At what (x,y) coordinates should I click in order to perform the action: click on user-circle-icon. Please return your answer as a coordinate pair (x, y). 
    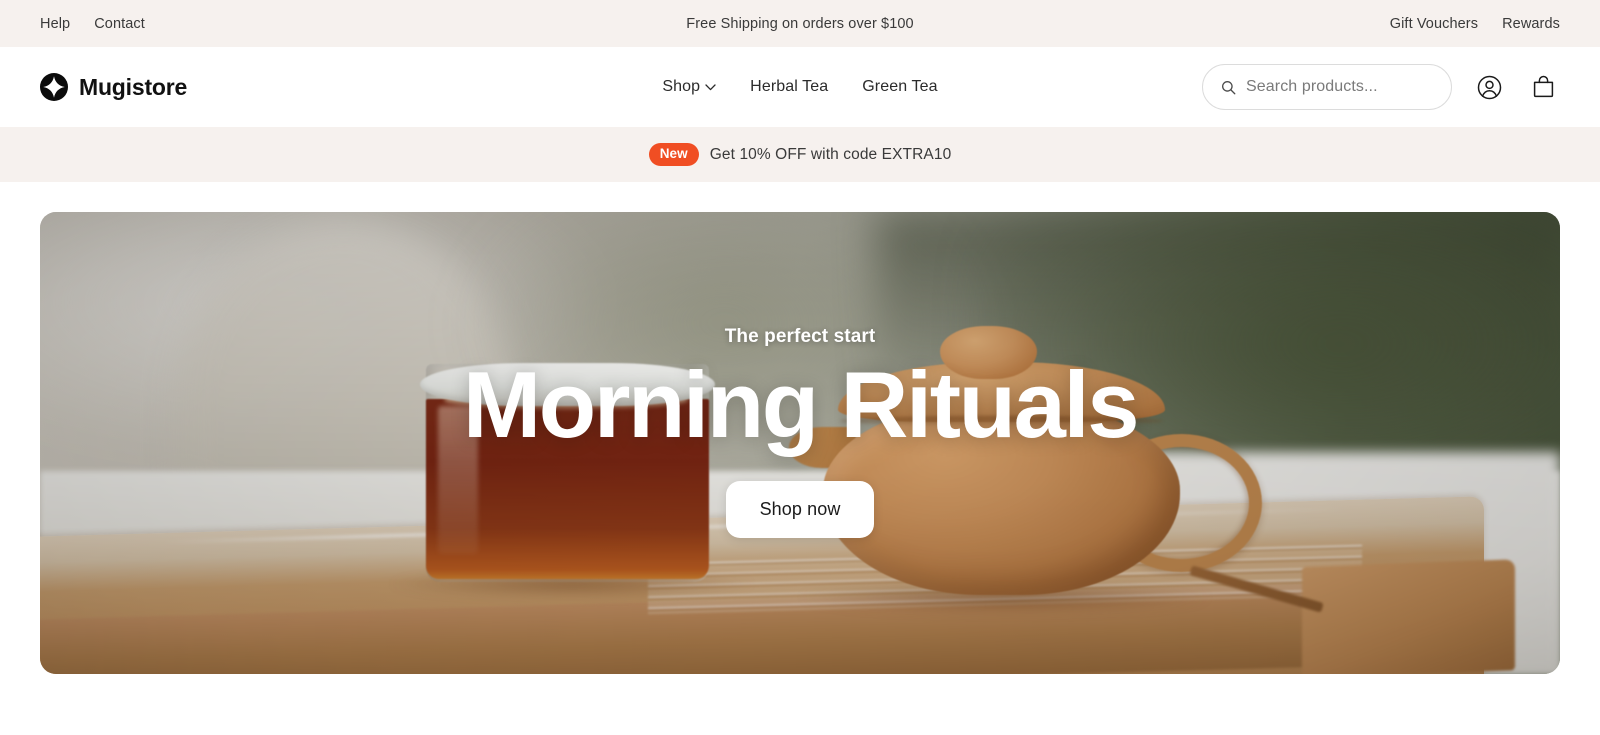
    Looking at the image, I should click on (1489, 87).